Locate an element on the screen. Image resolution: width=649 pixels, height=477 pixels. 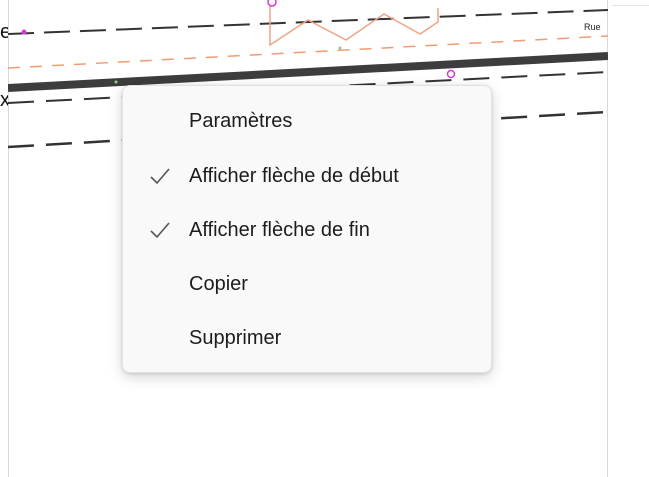
zigzag-marking is located at coordinates (354, 26).